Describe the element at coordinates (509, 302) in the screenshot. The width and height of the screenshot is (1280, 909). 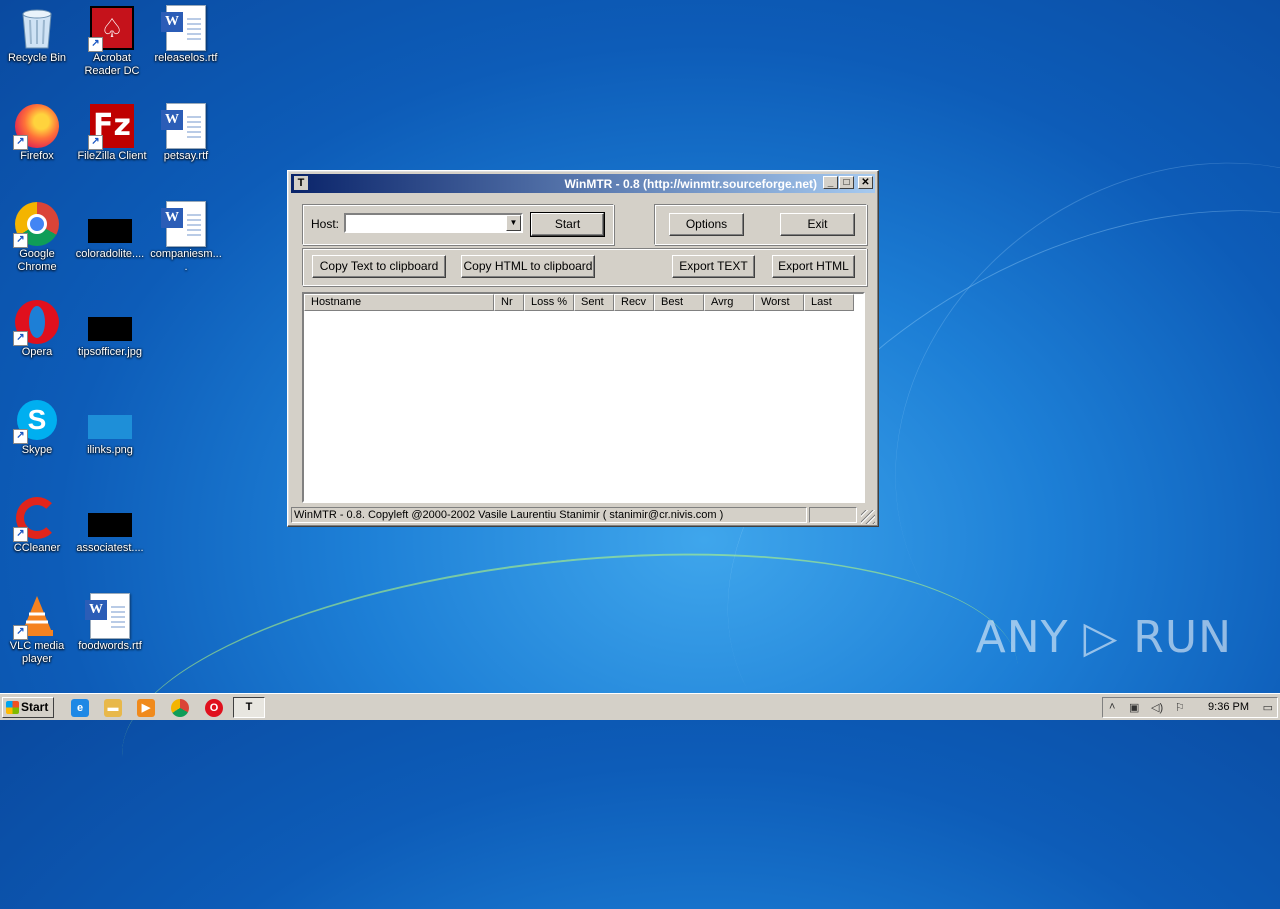
I see `column-nr: Nr` at that location.